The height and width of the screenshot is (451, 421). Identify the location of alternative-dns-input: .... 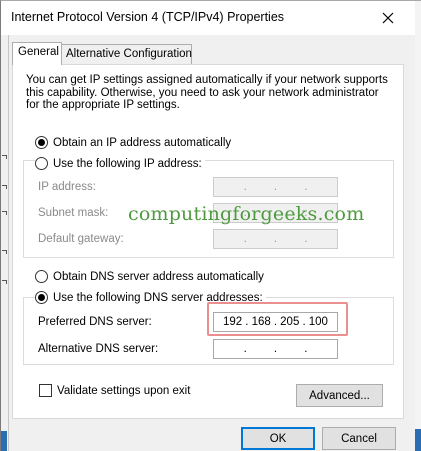
(275, 349).